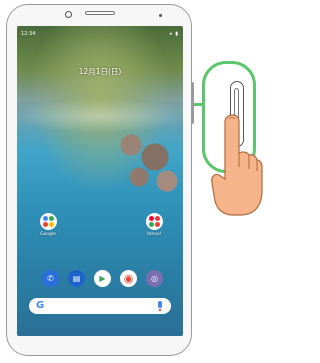 This screenshot has width=320, height=363. Describe the element at coordinates (160, 306) in the screenshot. I see `mic-icon` at that location.